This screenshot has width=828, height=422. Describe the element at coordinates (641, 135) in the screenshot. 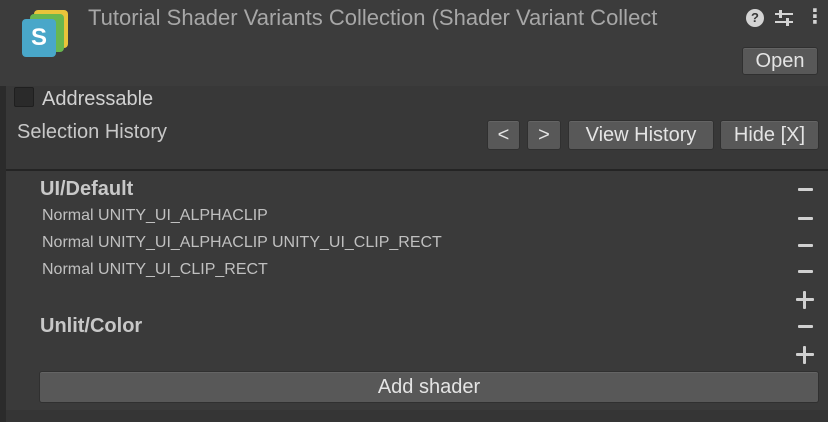

I see `view-history-button: View History` at that location.